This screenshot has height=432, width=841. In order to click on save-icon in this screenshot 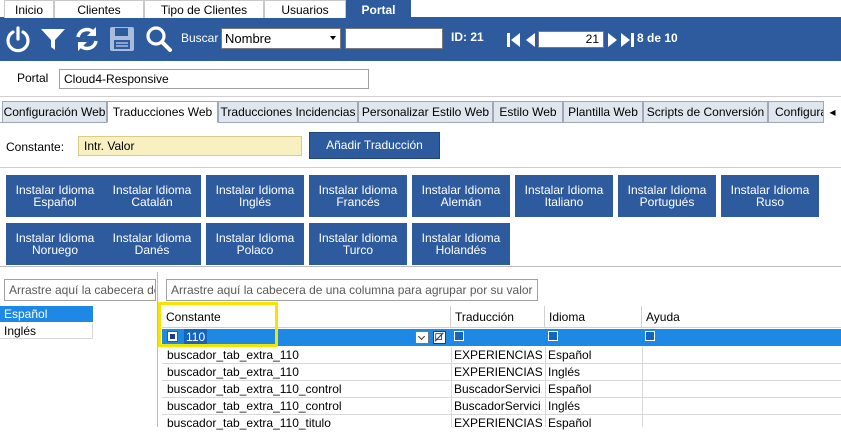, I will do `click(122, 39)`.